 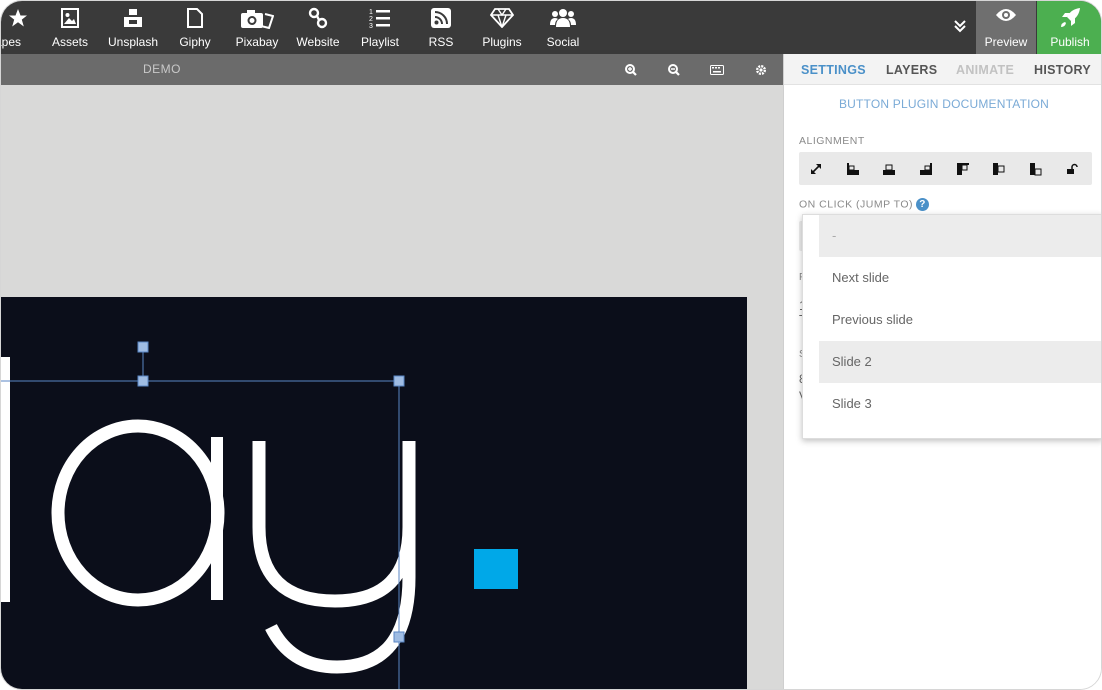 I want to click on letter-a-bowl, so click(x=138, y=513).